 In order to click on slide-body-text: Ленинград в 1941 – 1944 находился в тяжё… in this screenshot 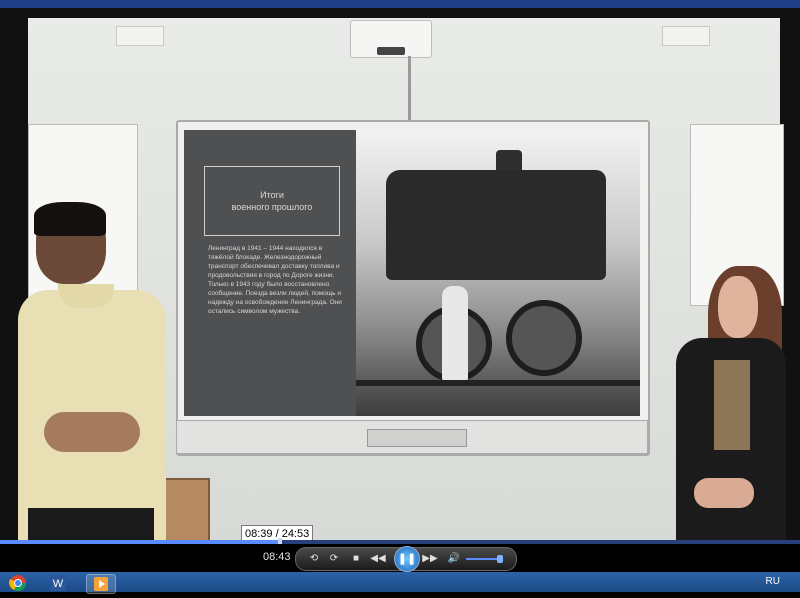, I will do `click(275, 280)`.